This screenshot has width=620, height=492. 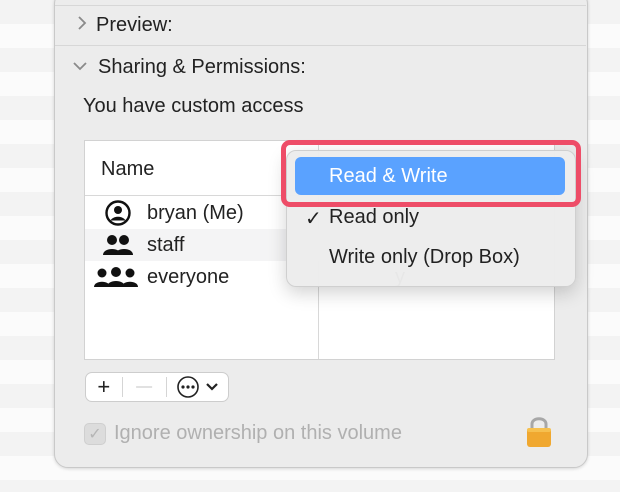 I want to click on menu-item-read-only: ✓ Read only, so click(x=430, y=217).